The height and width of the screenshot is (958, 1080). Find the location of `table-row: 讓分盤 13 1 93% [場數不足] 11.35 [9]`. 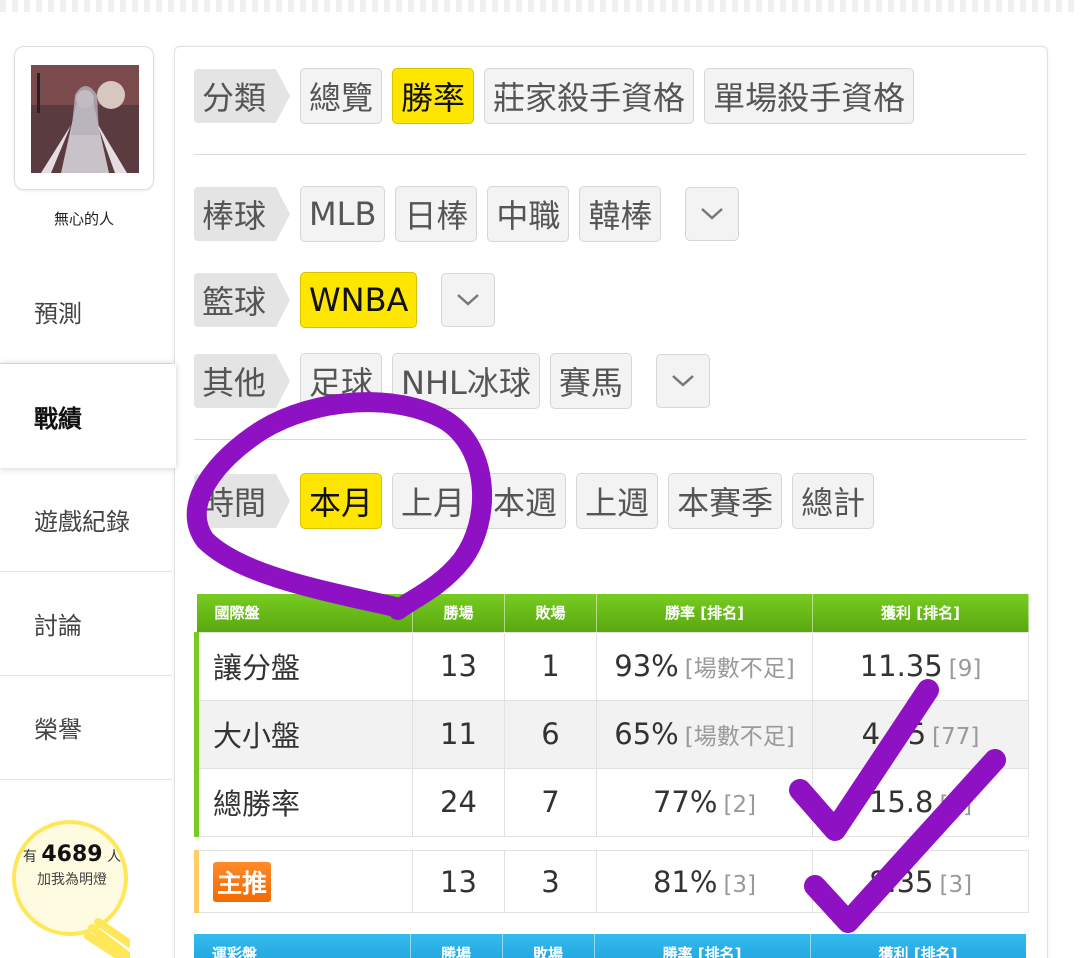

table-row: 讓分盤 13 1 93% [場數不足] 11.35 [9] is located at coordinates (611, 666).